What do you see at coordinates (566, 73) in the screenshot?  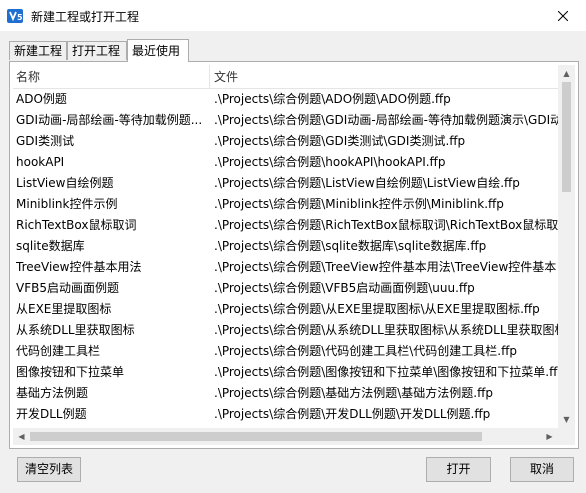 I see `scroll-up-icon: ▲` at bounding box center [566, 73].